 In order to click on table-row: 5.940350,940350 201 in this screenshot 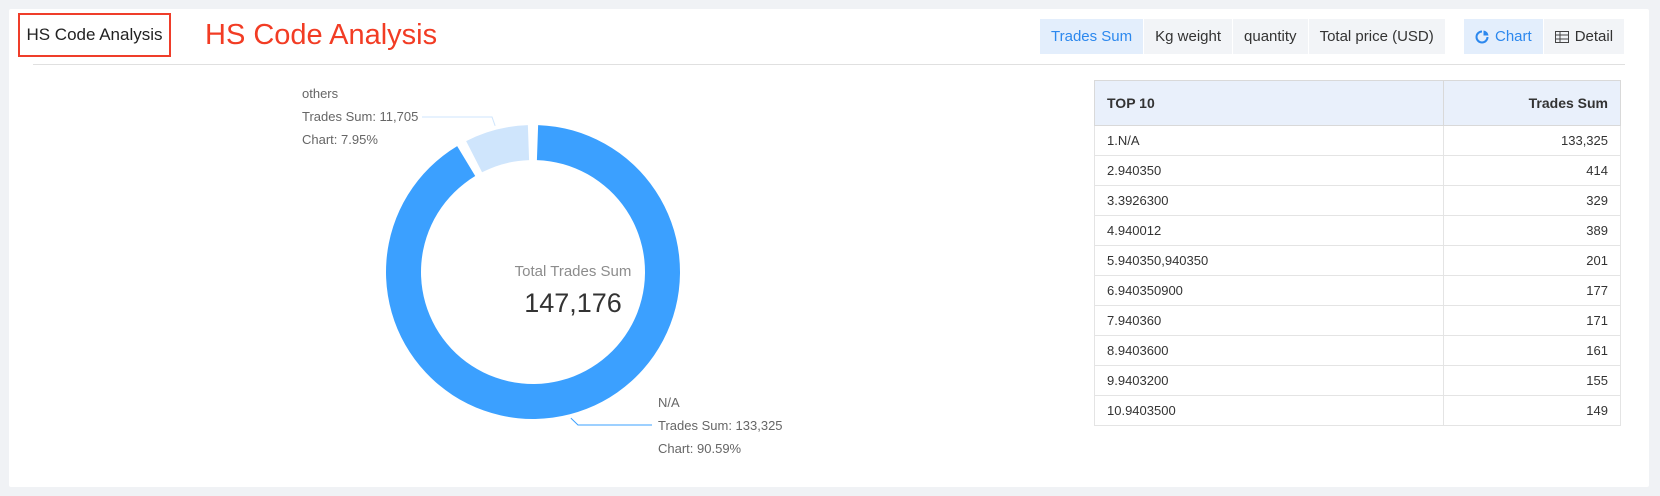, I will do `click(1357, 260)`.